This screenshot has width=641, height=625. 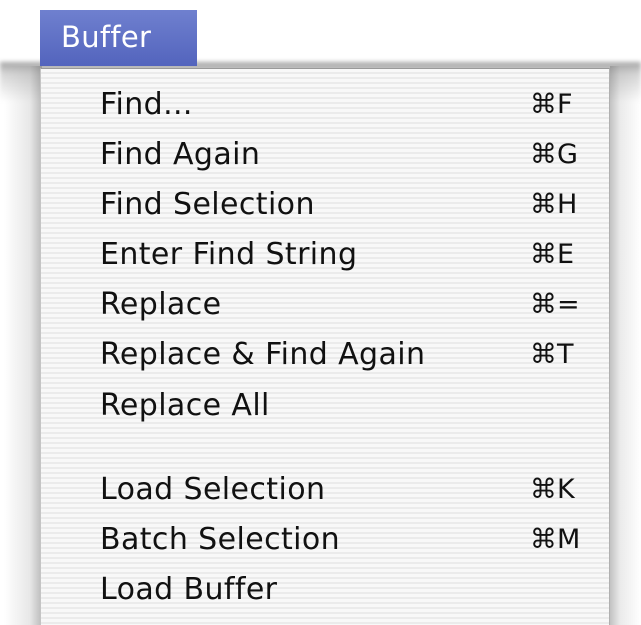 I want to click on menu-item-label: Replace All, so click(x=185, y=405).